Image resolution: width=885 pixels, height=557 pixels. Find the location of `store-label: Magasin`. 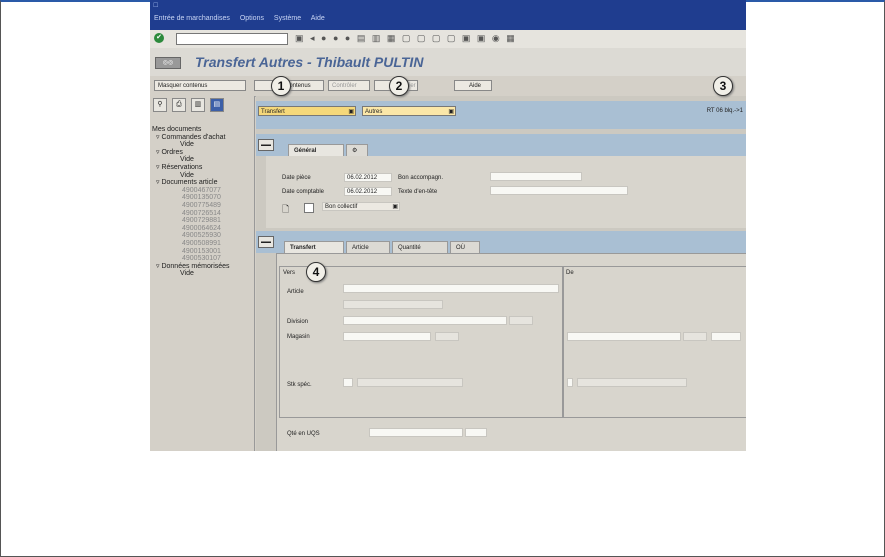

store-label: Magasin is located at coordinates (298, 337).